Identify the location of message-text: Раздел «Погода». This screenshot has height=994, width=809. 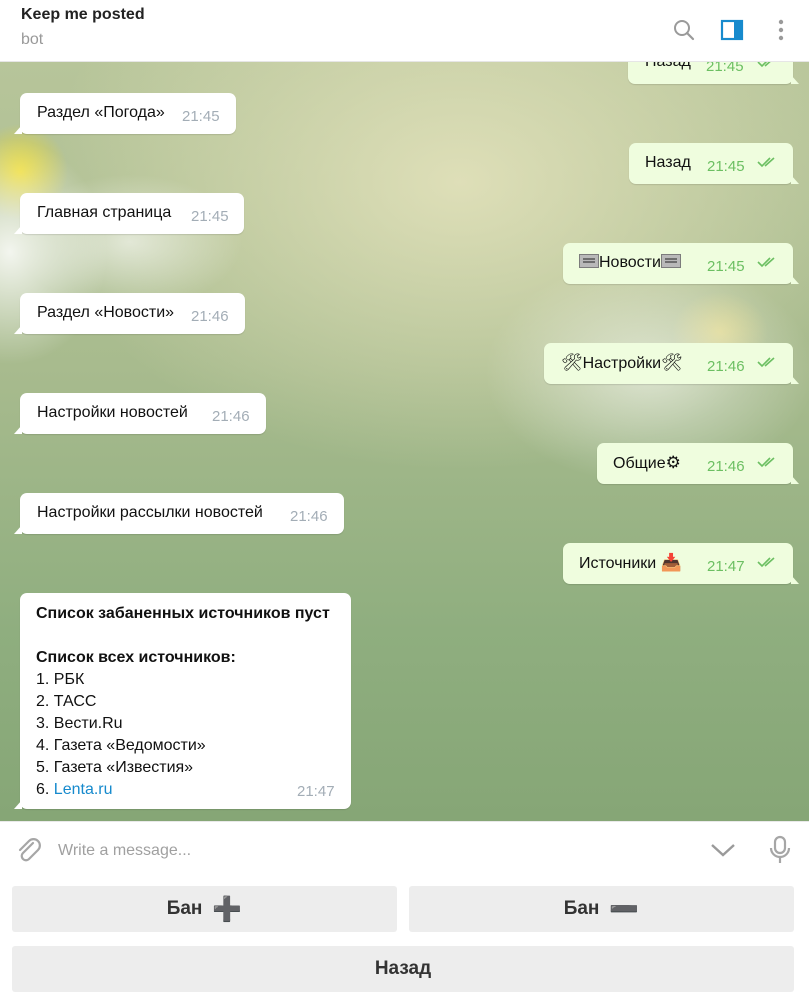
(101, 112).